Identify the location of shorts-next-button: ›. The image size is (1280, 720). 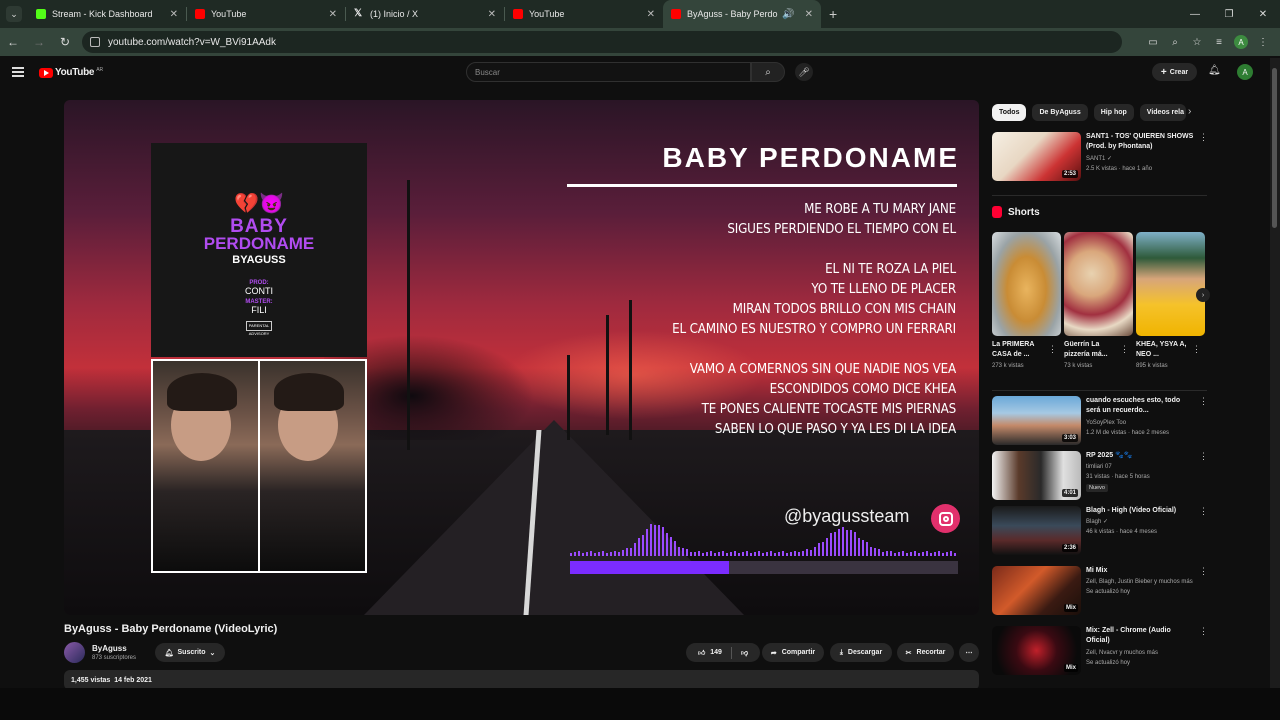
(1203, 295).